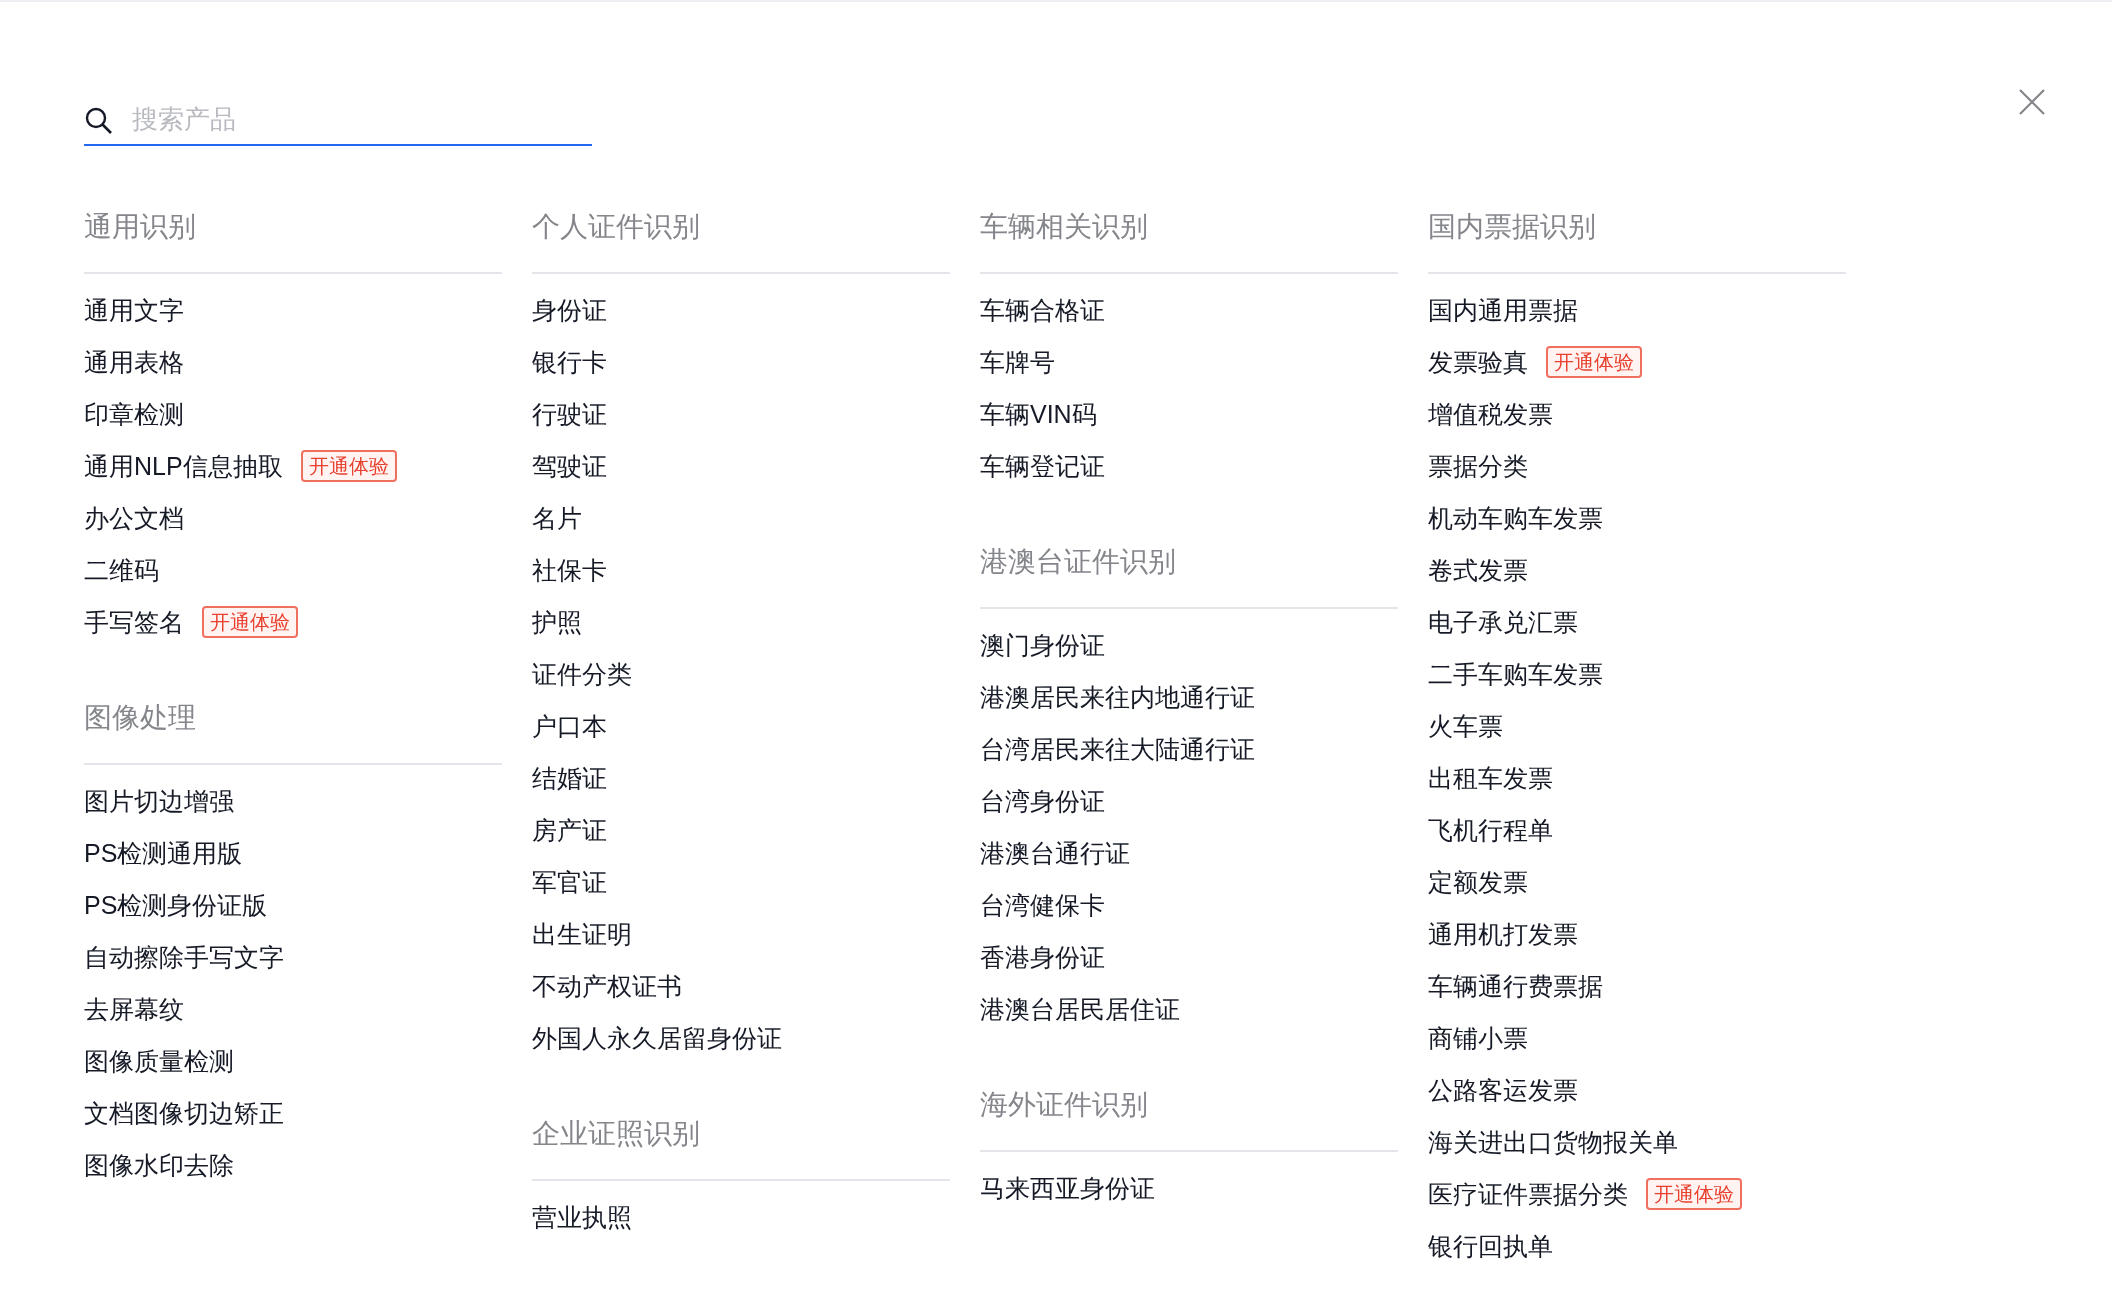  What do you see at coordinates (569, 570) in the screenshot?
I see `product-link: 社保卡` at bounding box center [569, 570].